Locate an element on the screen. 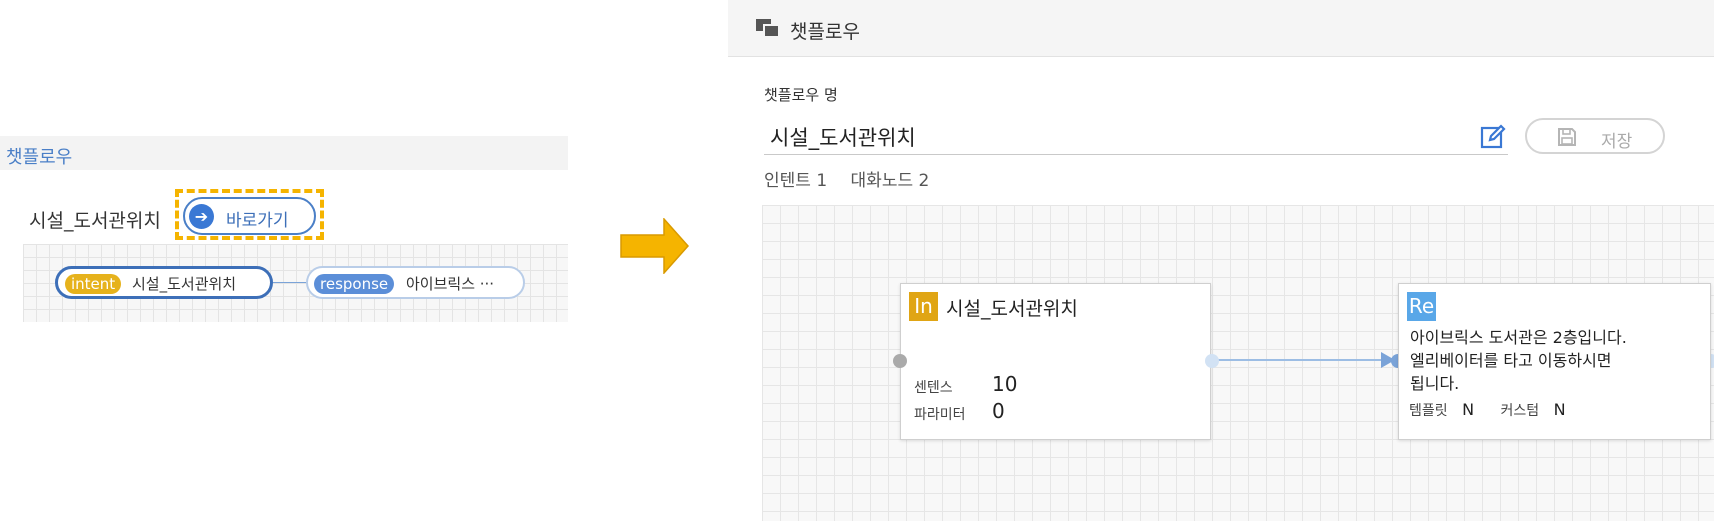 This screenshot has height=521, width=1714. chatflow-name-field: 시설_도서관위치 is located at coordinates (1136, 134).